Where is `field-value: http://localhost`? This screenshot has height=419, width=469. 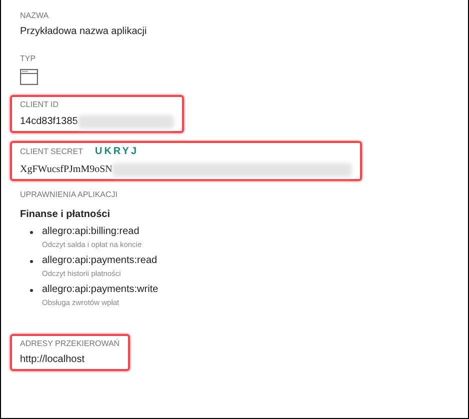
field-value: http://localhost is located at coordinates (53, 360).